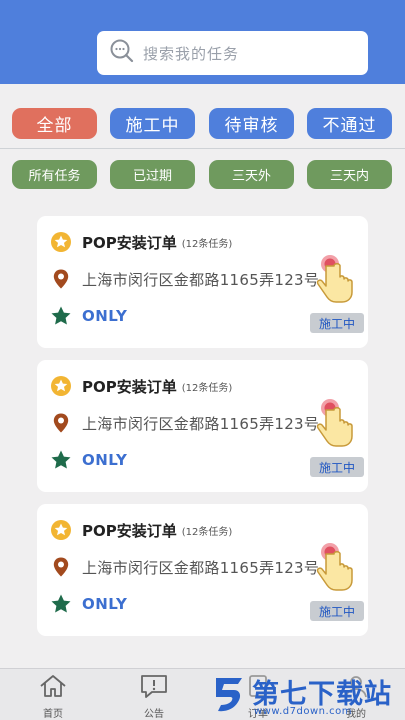 This screenshot has height=720, width=405. Describe the element at coordinates (154, 714) in the screenshot. I see `tabbar-notice-label: 公告` at that location.